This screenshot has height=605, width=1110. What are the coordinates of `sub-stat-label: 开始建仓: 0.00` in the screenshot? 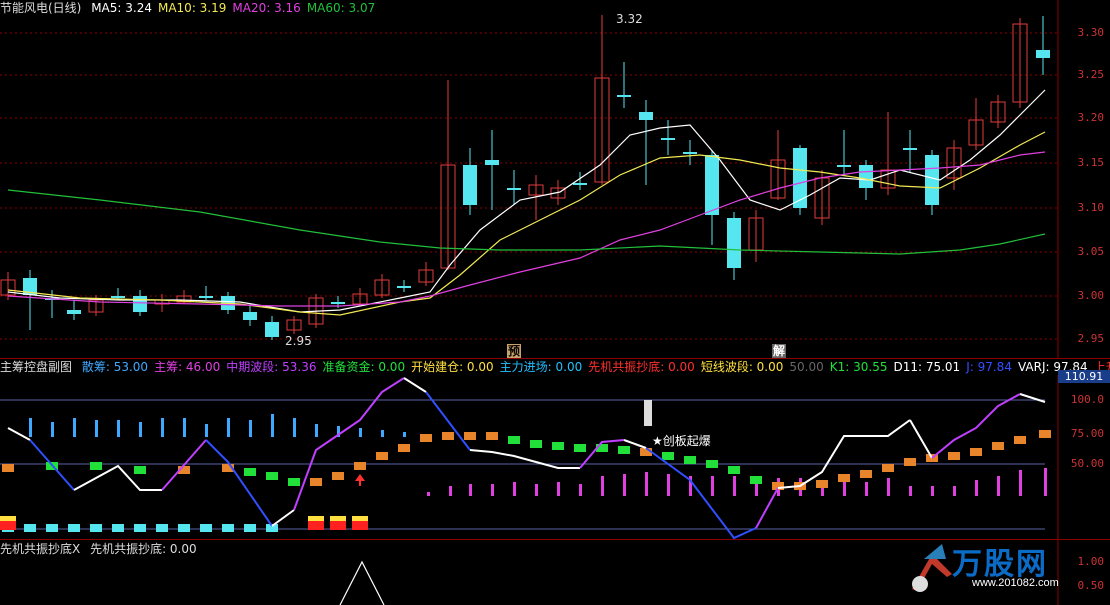 It's located at (452, 367).